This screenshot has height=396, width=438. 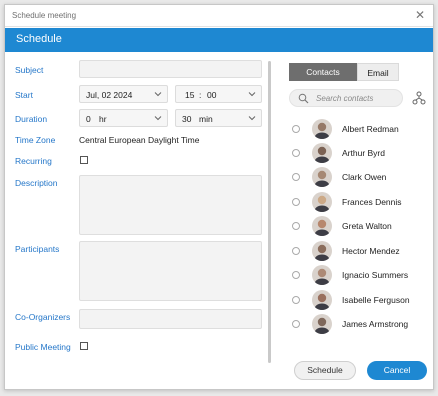 What do you see at coordinates (170, 205) in the screenshot?
I see `description-textarea` at bounding box center [170, 205].